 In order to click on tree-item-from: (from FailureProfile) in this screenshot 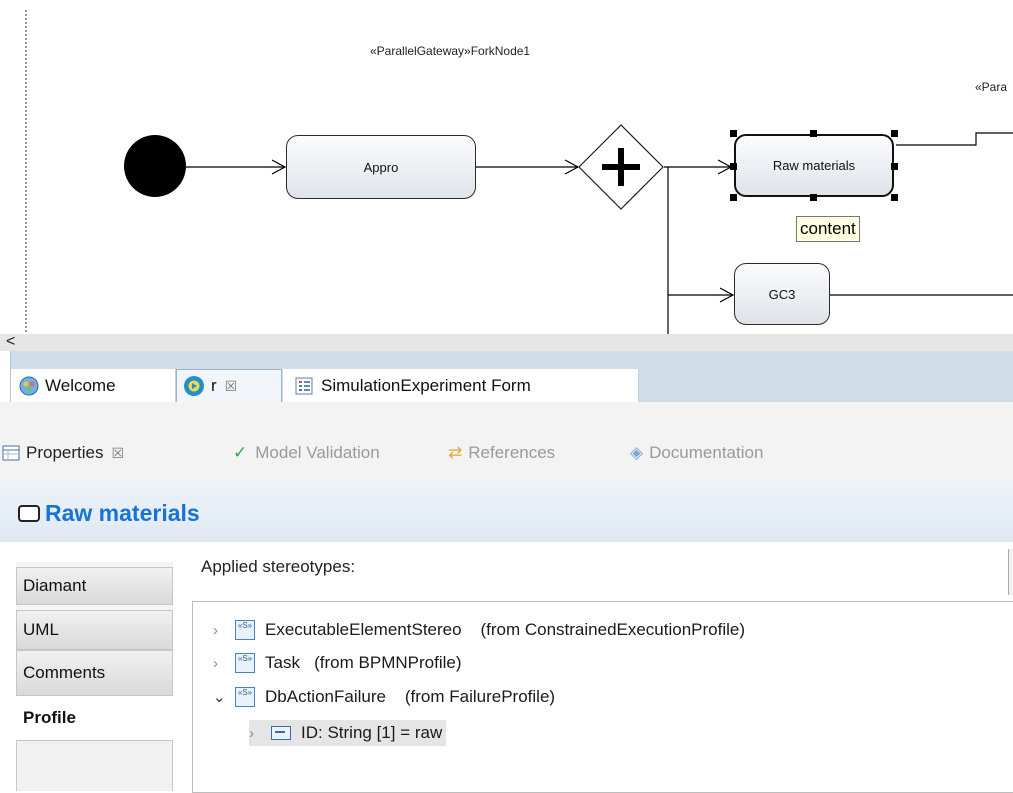, I will do `click(480, 696)`.